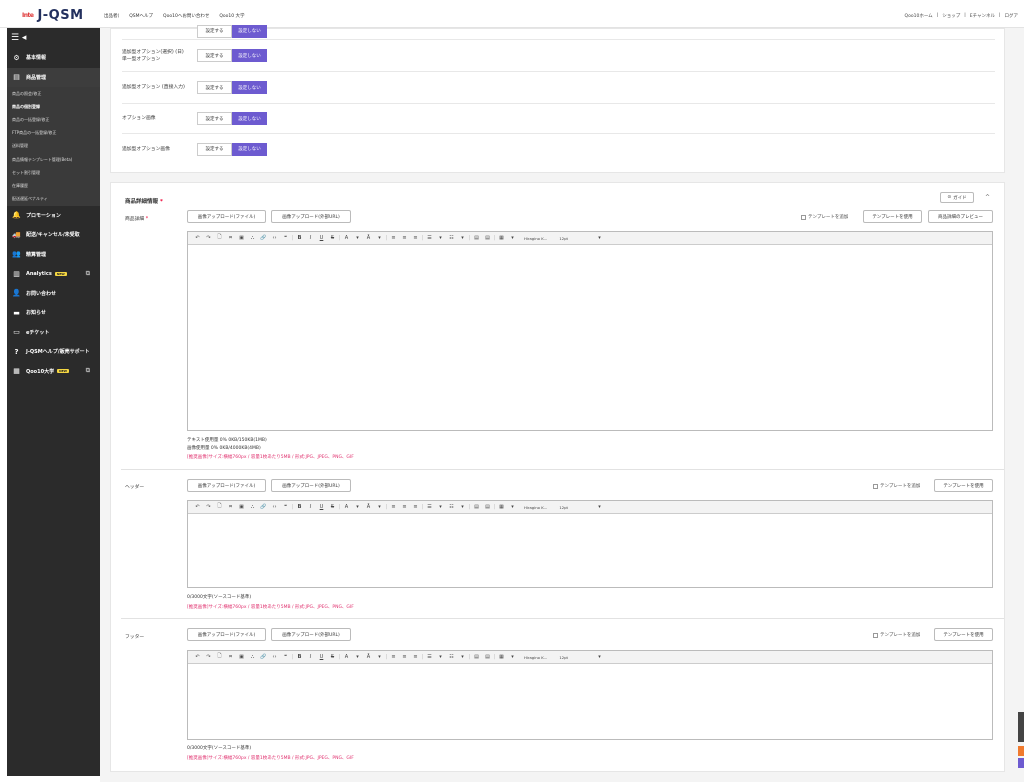 Image resolution: width=1024 pixels, height=782 pixels. What do you see at coordinates (53, 352) in the screenshot?
I see `sidebar-item-help: ? J-QSMヘルプ/販売サポート` at bounding box center [53, 352].